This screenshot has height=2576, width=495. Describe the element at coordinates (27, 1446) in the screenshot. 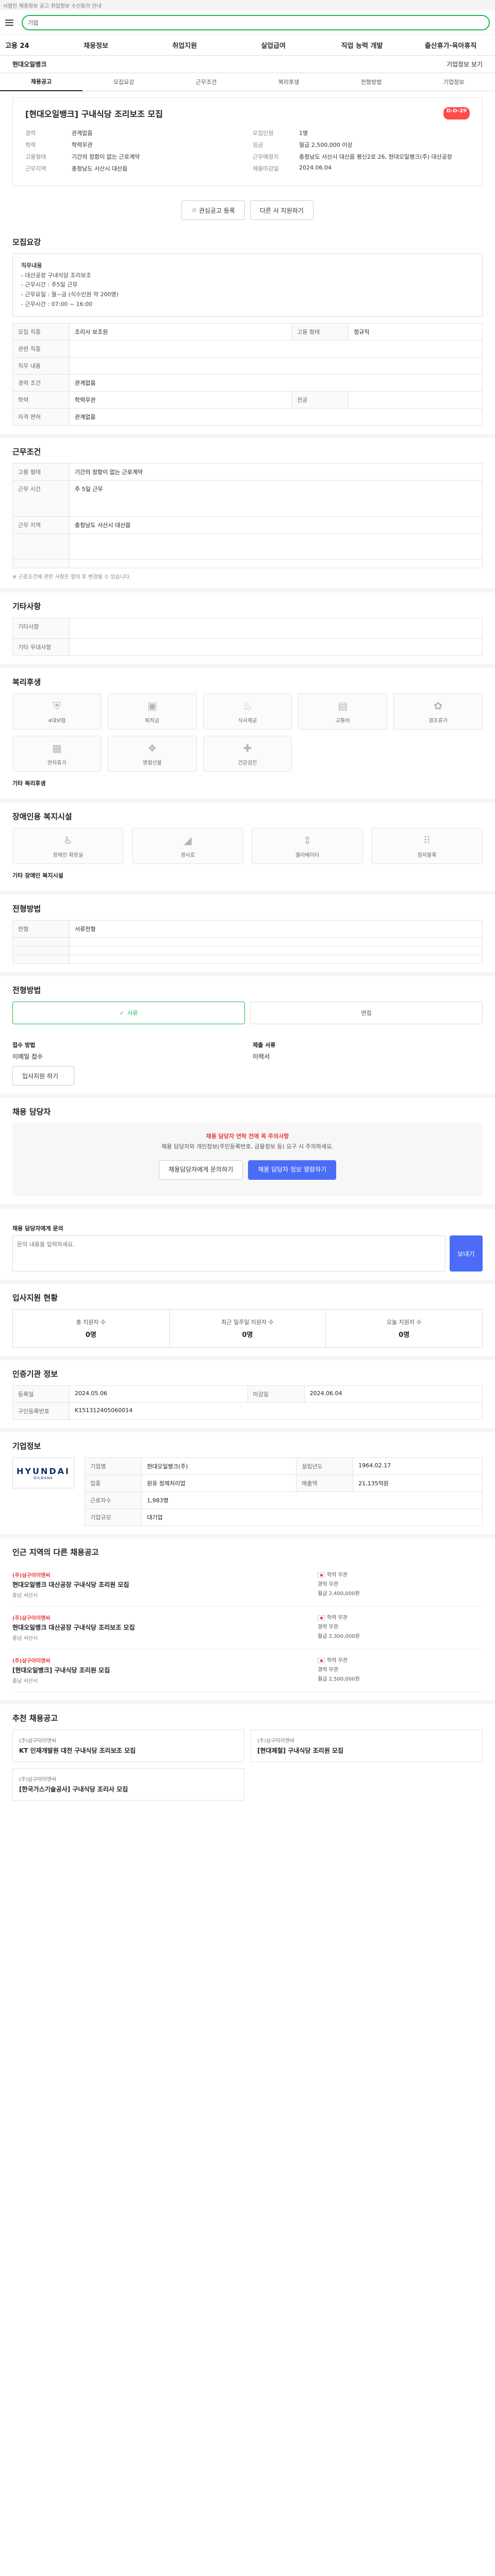

I see `section-title: 기업정보` at that location.